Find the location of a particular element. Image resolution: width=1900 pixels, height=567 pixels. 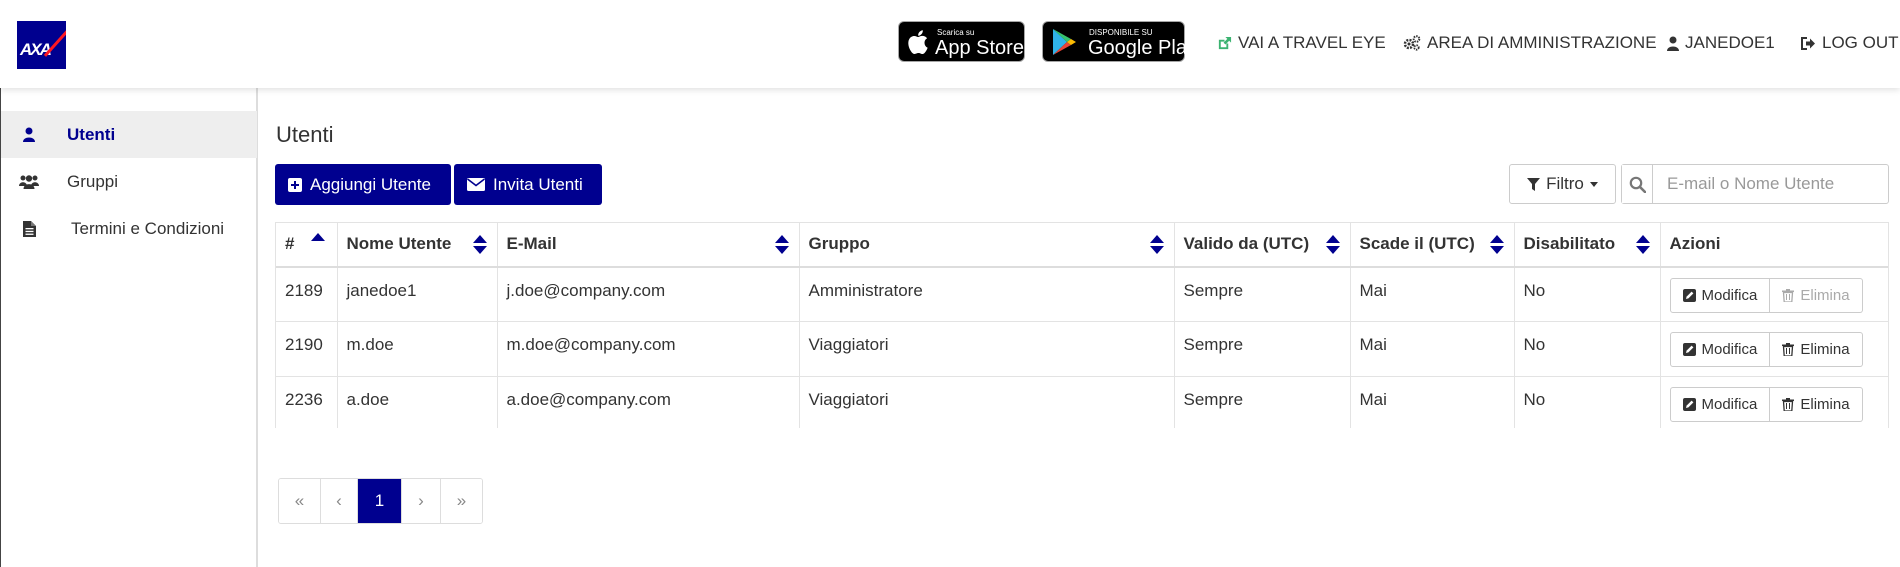

column-header-actions: Azioni is located at coordinates (1774, 245).